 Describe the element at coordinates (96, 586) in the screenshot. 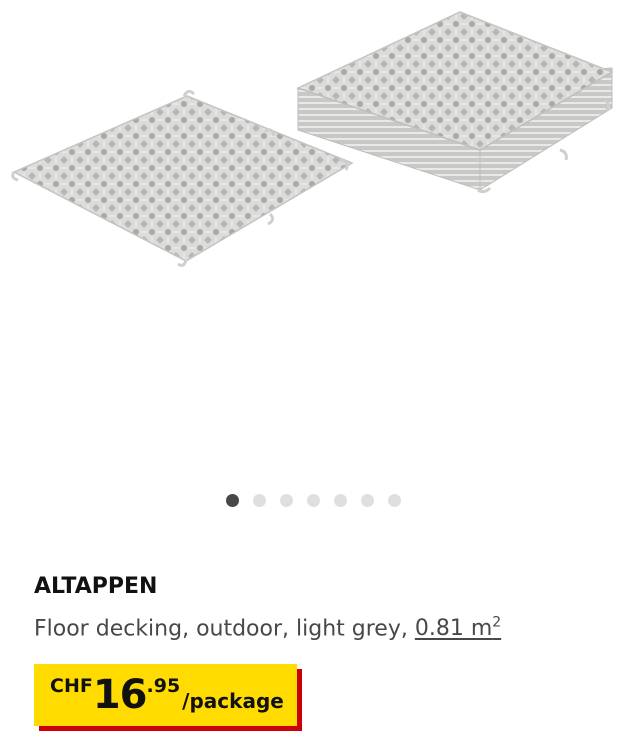

I see `product-name: ALTAPPEN` at that location.